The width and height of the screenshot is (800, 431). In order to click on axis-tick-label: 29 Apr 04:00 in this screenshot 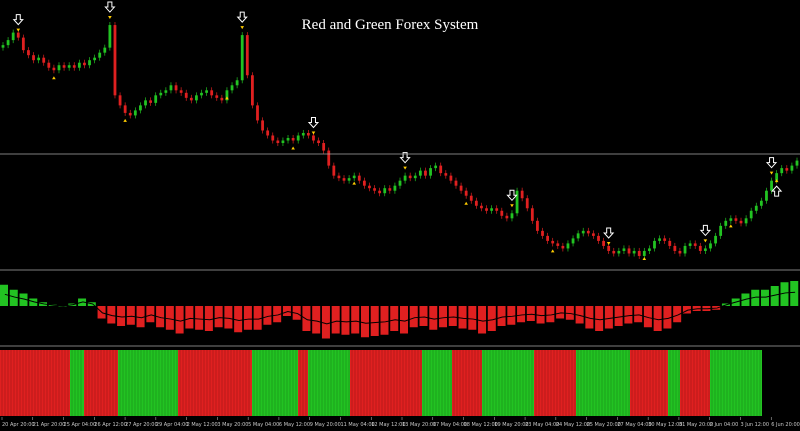, I will do `click(172, 425)`.